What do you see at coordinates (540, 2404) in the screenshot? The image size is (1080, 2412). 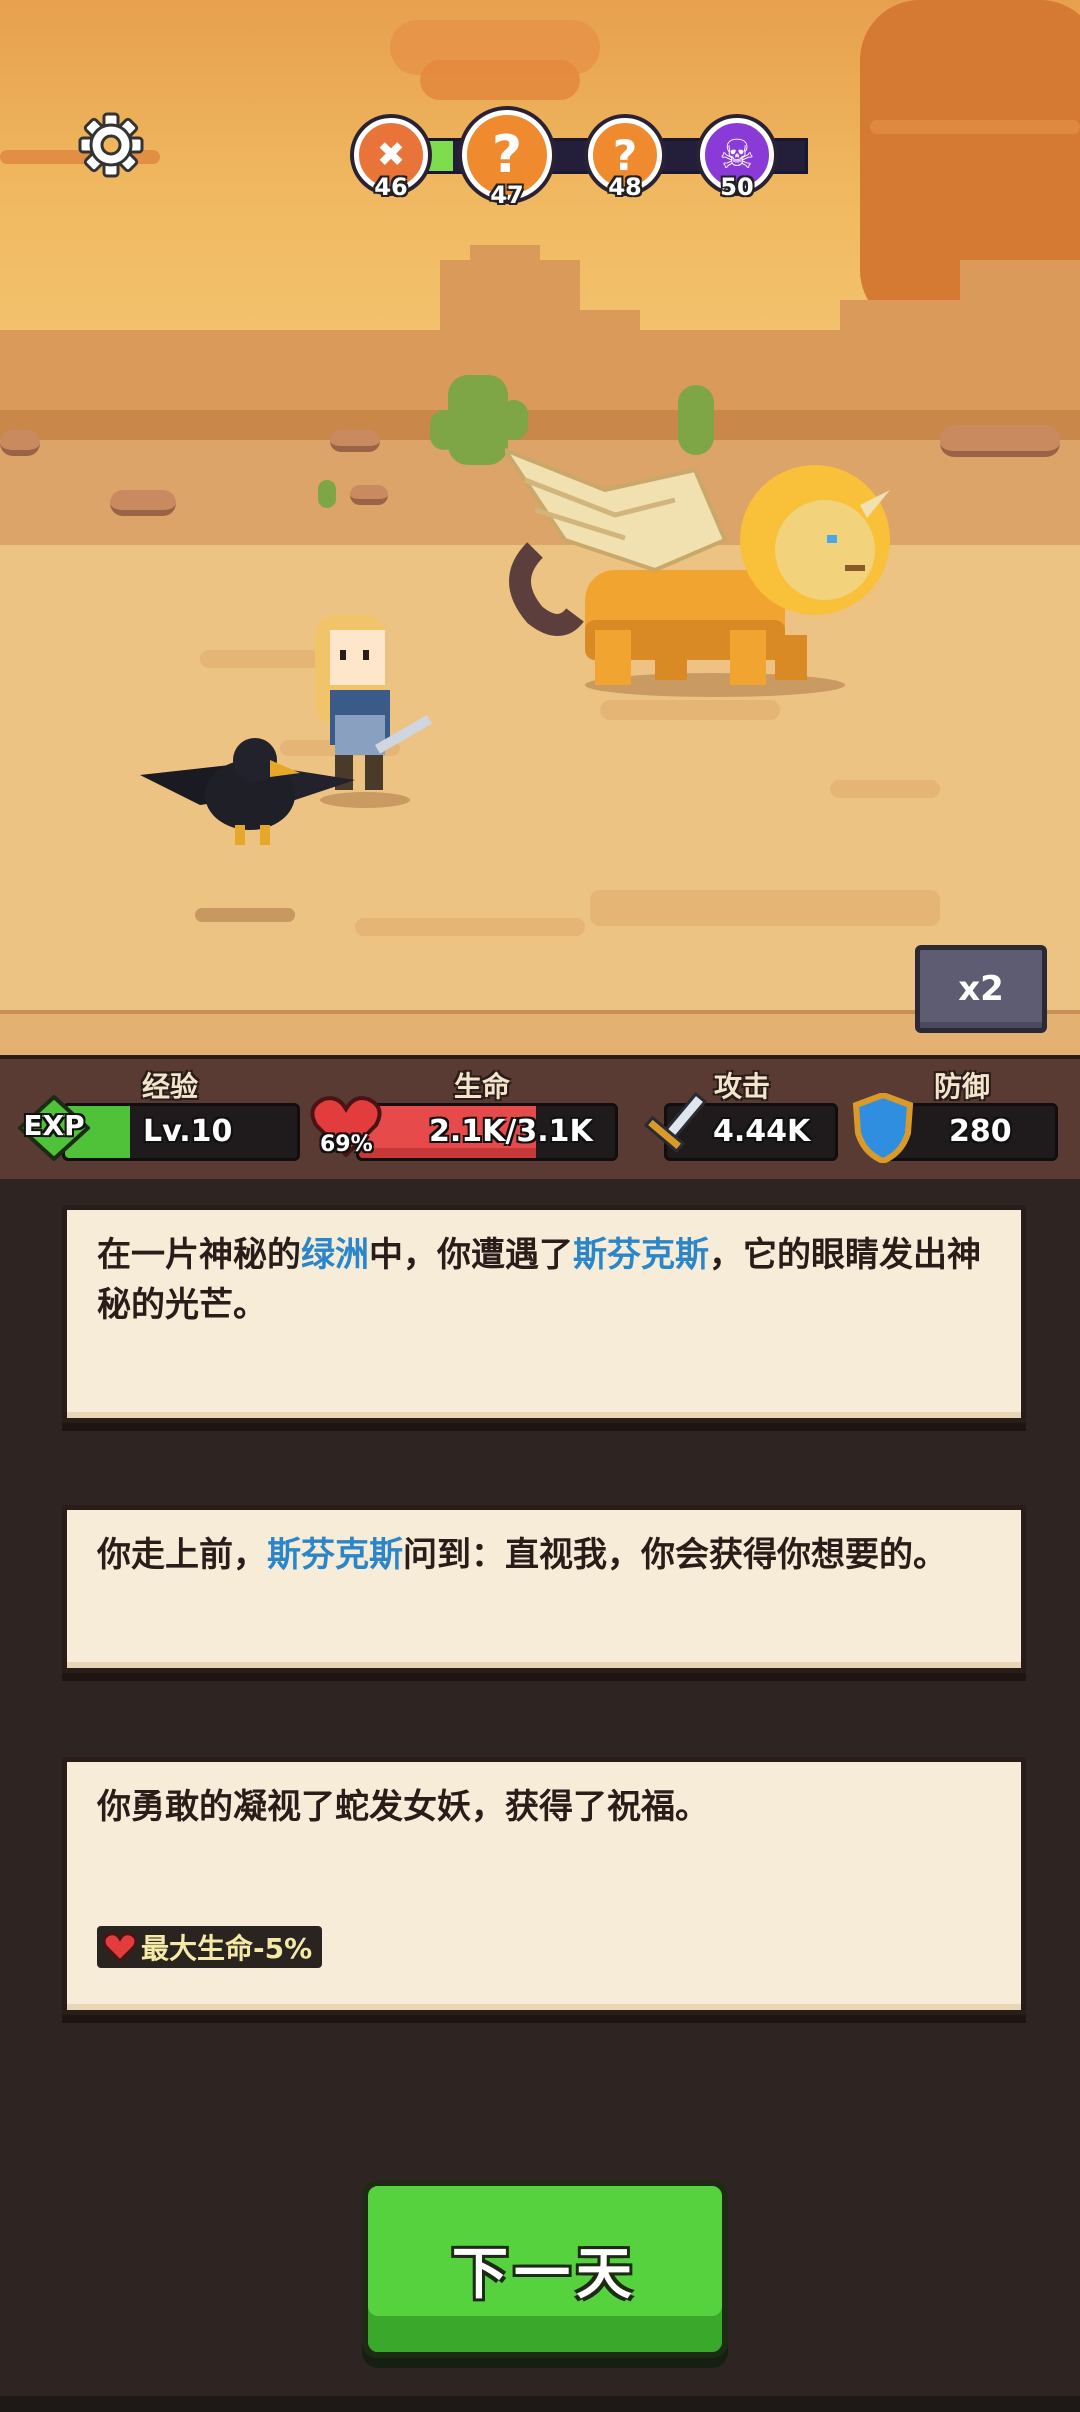 I see `bottom-strip` at bounding box center [540, 2404].